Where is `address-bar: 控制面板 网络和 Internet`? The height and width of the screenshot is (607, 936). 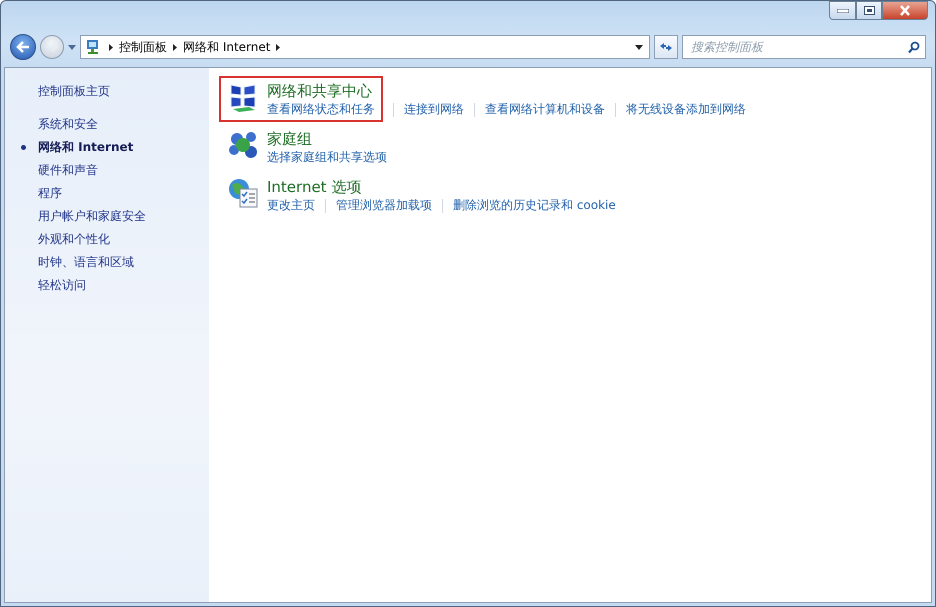 address-bar: 控制面板 网络和 Internet is located at coordinates (365, 47).